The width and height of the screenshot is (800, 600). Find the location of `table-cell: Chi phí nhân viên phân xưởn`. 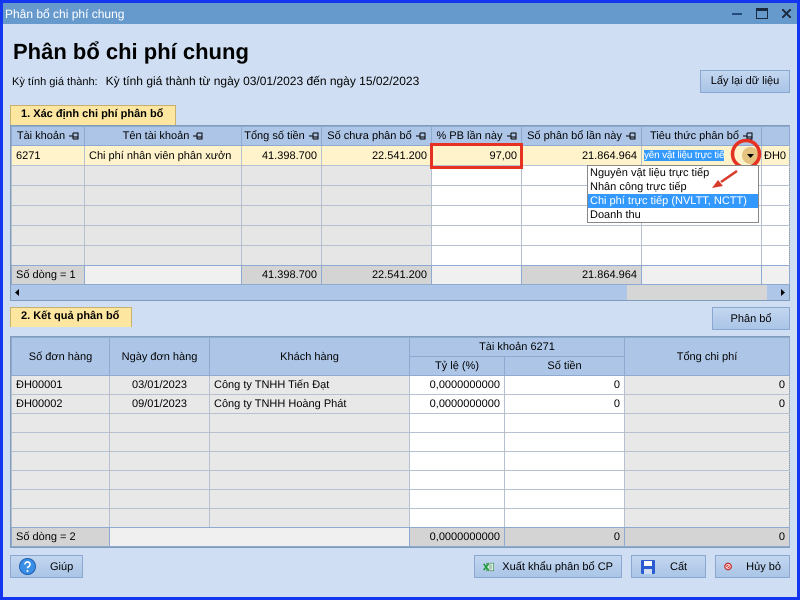

table-cell: Chi phí nhân viên phân xưởn is located at coordinates (160, 156).